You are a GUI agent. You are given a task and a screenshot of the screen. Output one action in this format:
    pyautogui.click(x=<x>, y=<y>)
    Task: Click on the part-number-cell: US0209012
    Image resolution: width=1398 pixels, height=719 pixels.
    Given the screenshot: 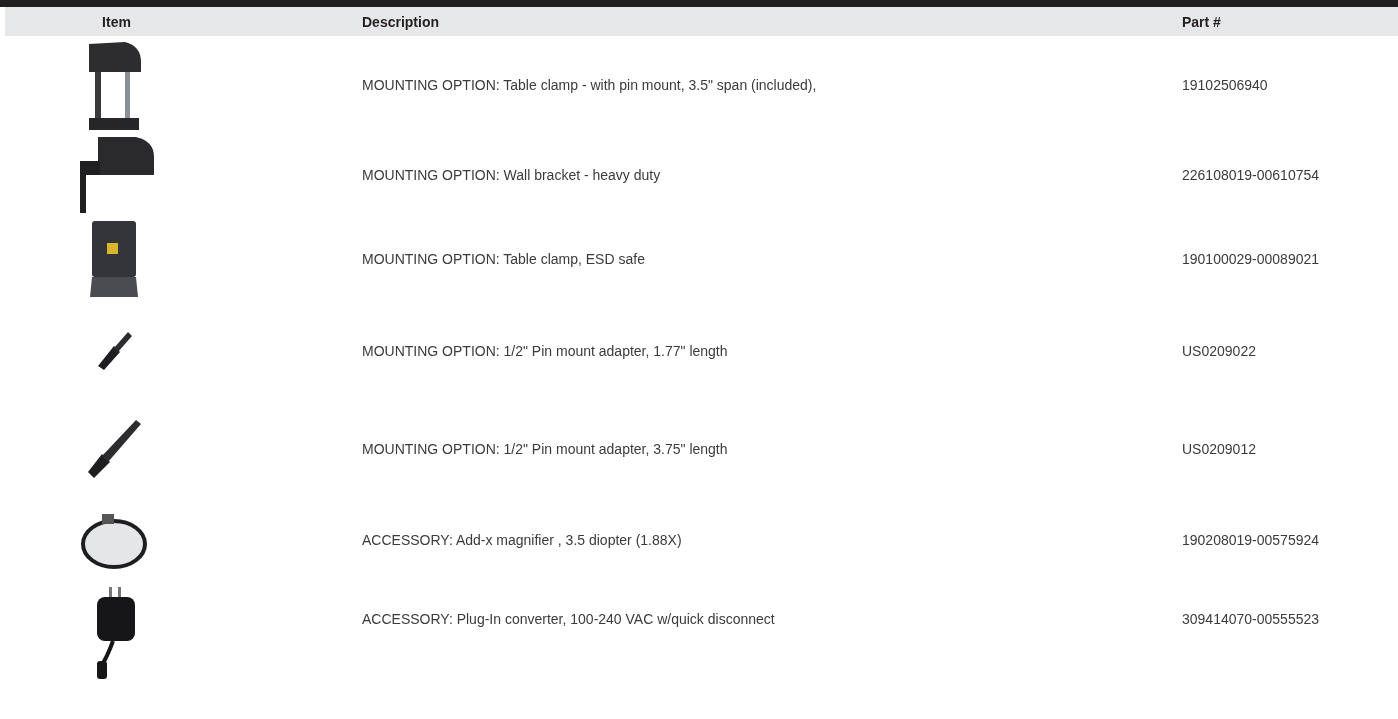 What is the action you would take?
    pyautogui.click(x=1219, y=448)
    